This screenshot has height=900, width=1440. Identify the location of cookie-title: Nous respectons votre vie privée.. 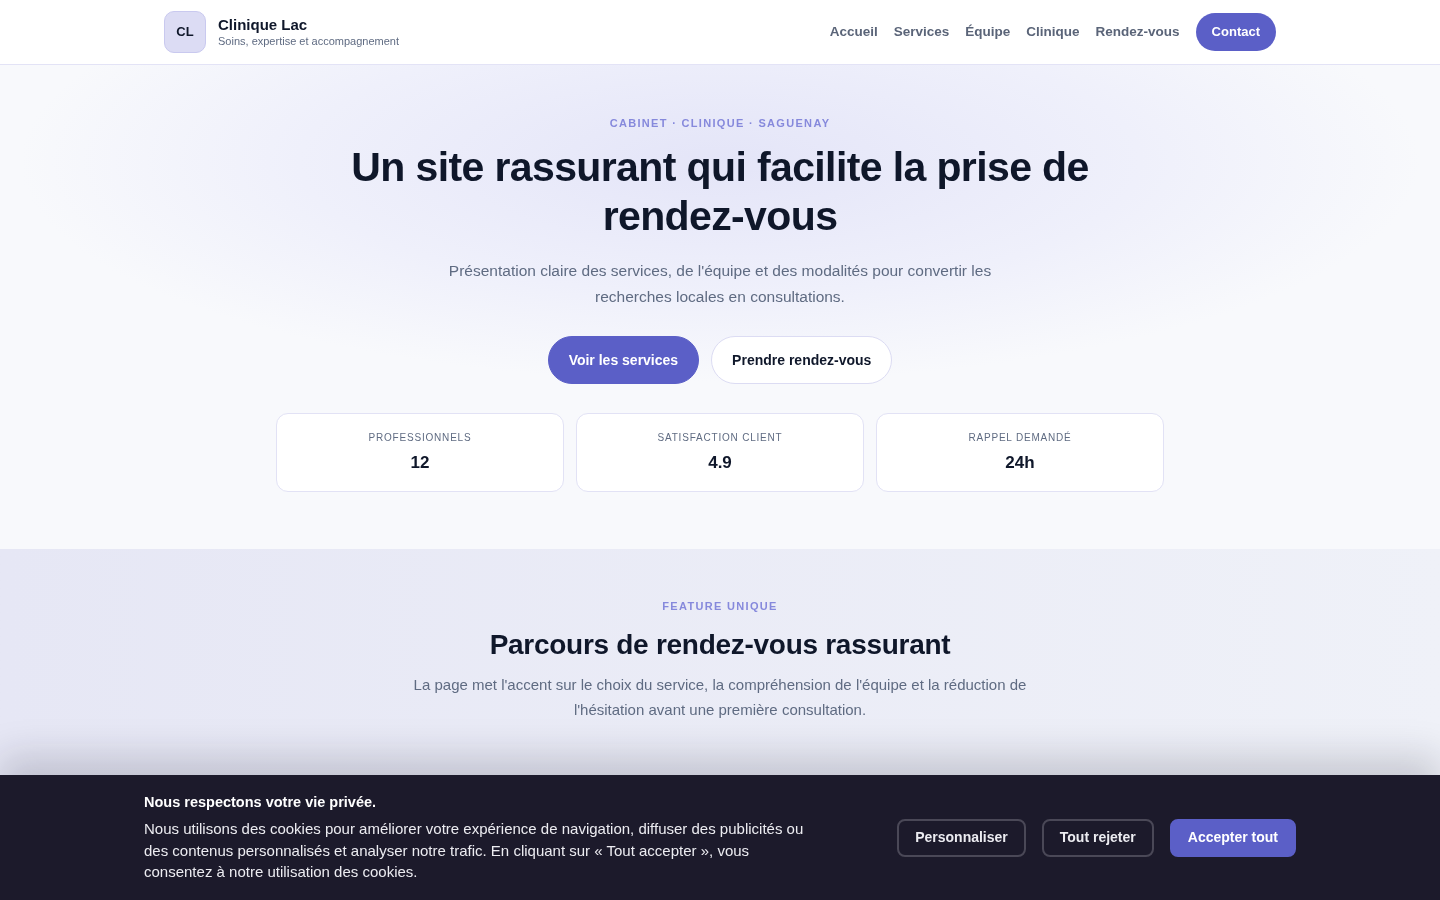
(261, 803).